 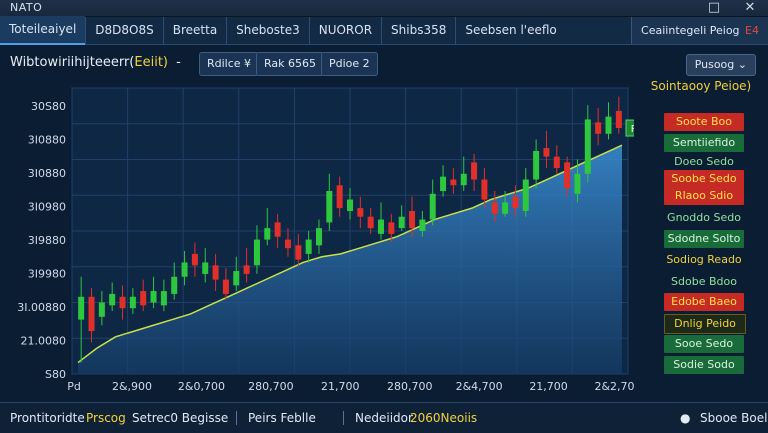 What do you see at coordinates (704, 344) in the screenshot?
I see `side-panel-row: Sooe Sedo` at bounding box center [704, 344].